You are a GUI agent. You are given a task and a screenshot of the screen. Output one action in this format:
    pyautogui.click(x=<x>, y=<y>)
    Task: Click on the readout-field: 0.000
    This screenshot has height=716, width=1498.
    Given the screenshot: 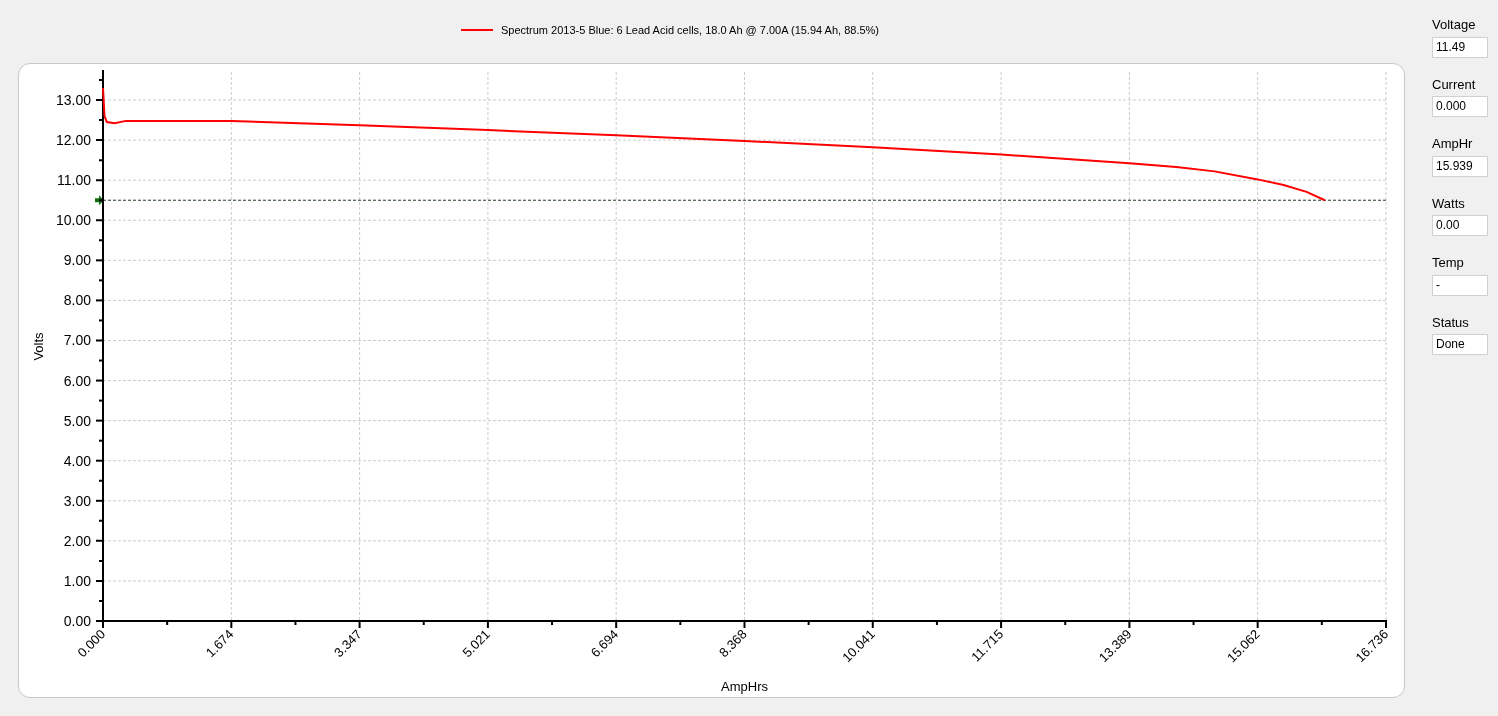 What is the action you would take?
    pyautogui.click(x=1460, y=106)
    